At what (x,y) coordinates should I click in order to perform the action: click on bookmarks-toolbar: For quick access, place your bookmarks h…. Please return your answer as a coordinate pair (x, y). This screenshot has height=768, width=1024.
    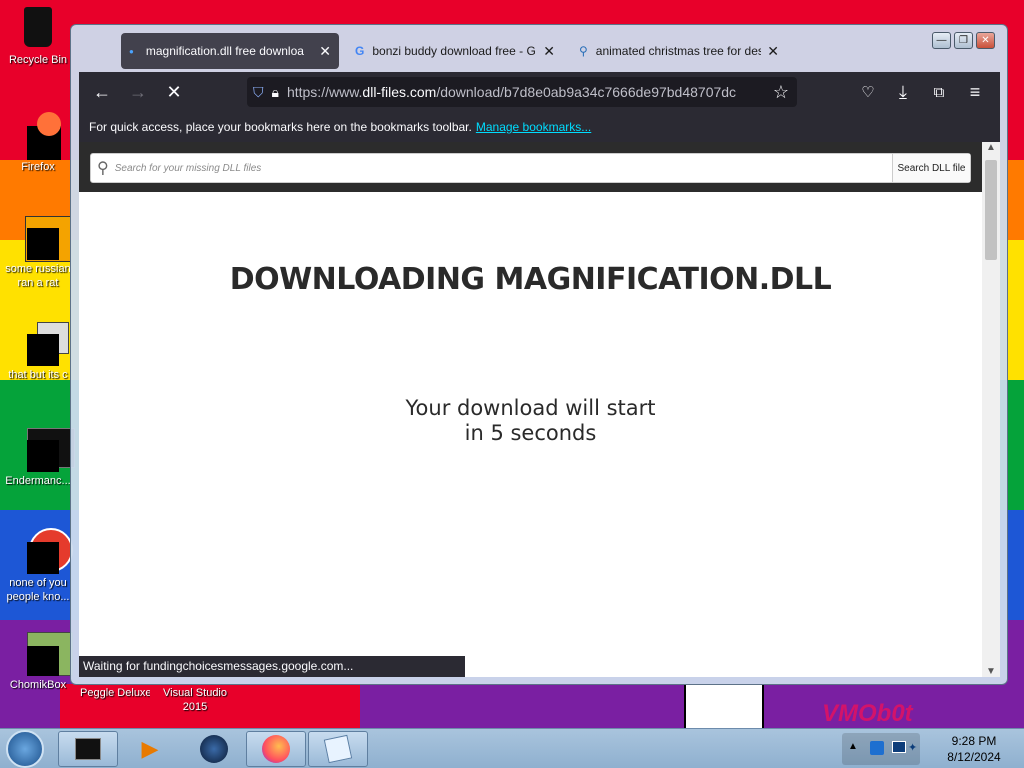
    Looking at the image, I should click on (539, 127).